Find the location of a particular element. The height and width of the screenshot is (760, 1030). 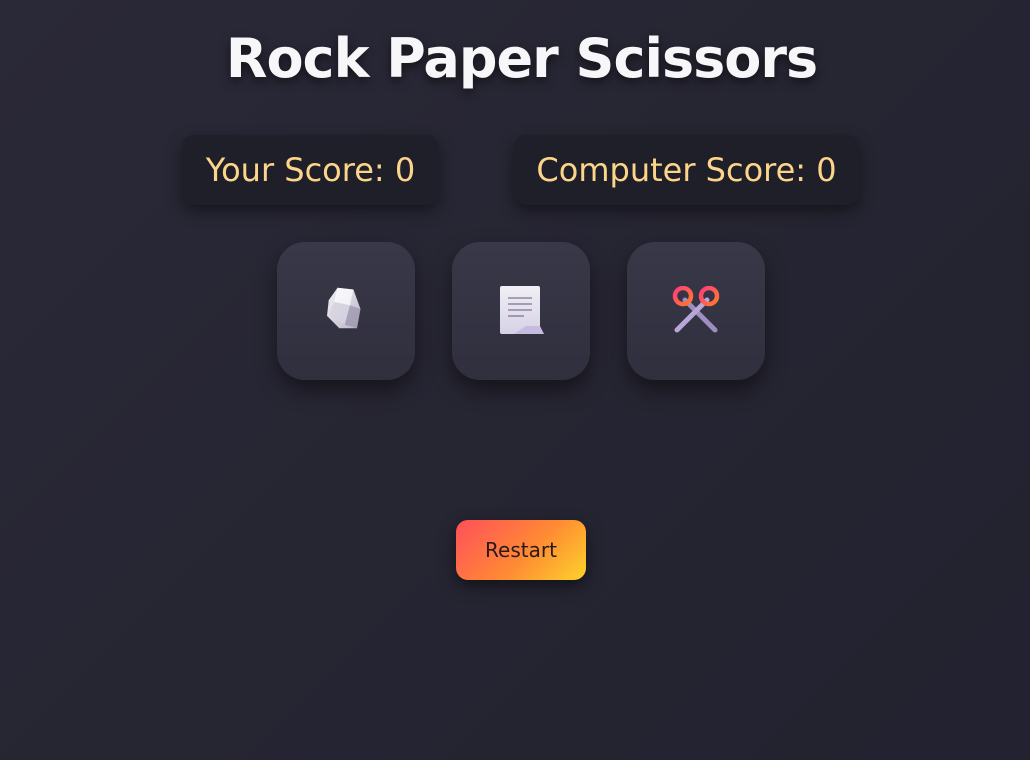

game-title: Rock Paper Scissors is located at coordinates (521, 58).